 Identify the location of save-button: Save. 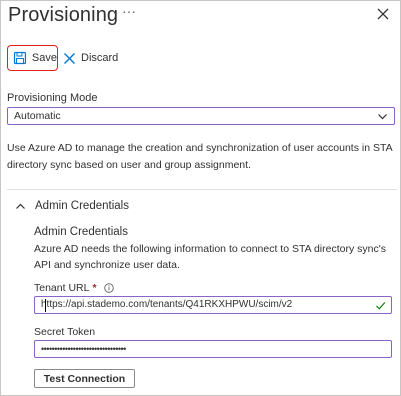
(32, 58).